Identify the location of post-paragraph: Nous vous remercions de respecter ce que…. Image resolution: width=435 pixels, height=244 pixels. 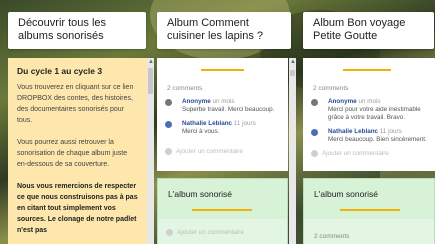
(77, 208).